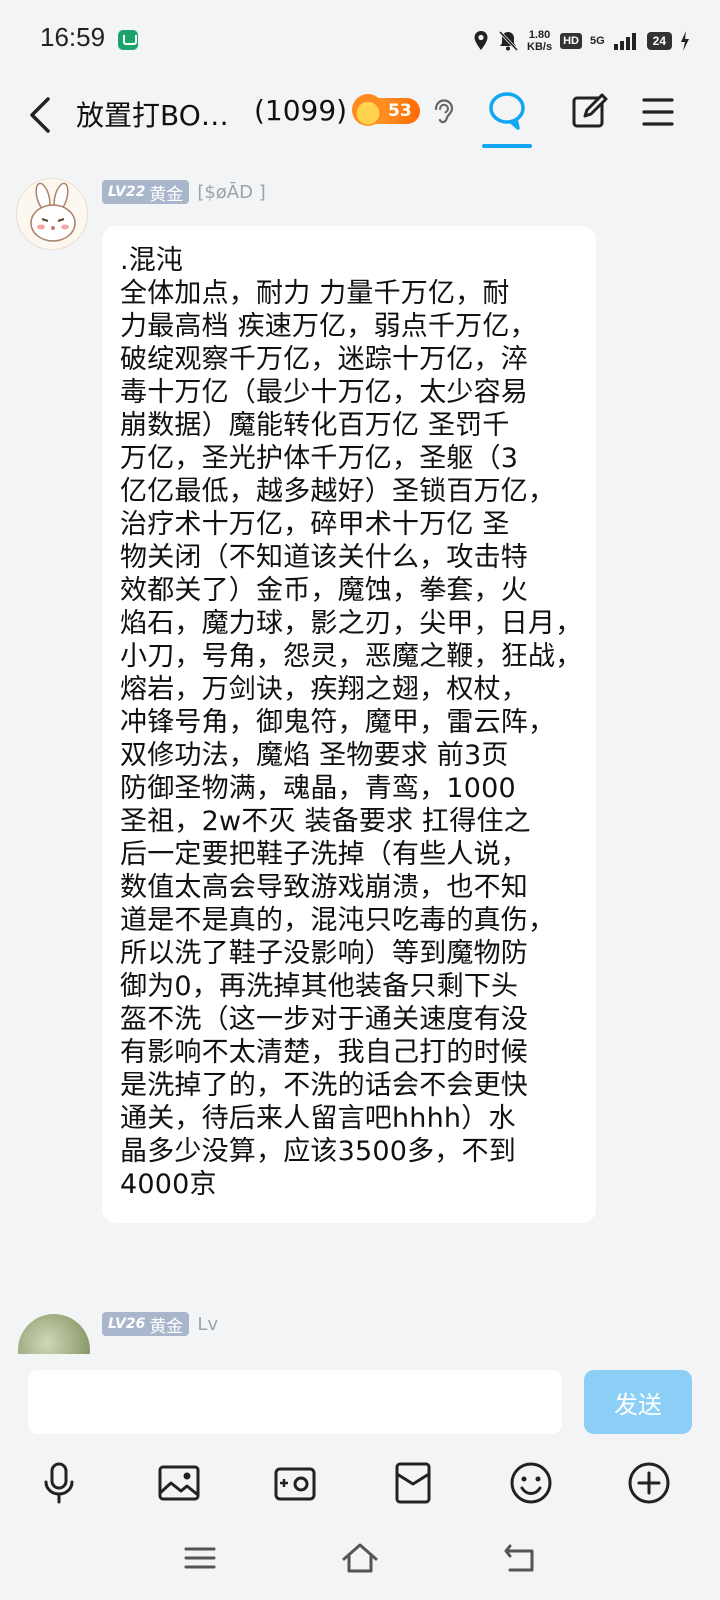  I want to click on chevron-left-icon, so click(40, 115).